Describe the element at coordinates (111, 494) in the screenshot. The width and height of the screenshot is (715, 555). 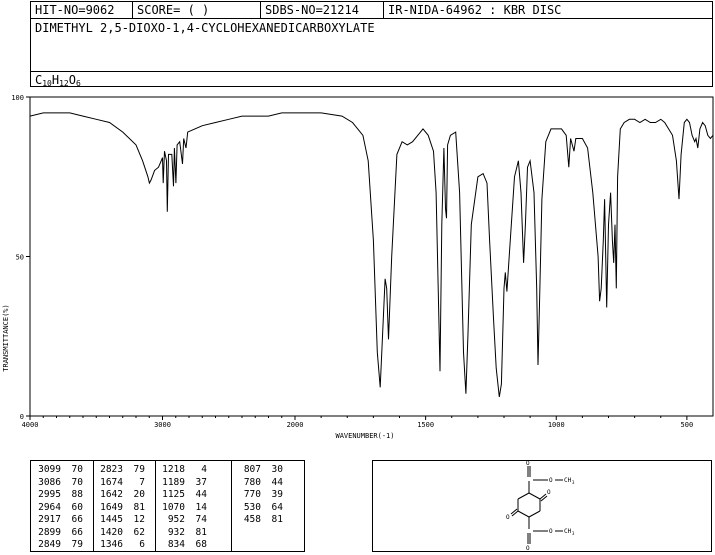
I see `peak-wavenumber: 1642` at that location.